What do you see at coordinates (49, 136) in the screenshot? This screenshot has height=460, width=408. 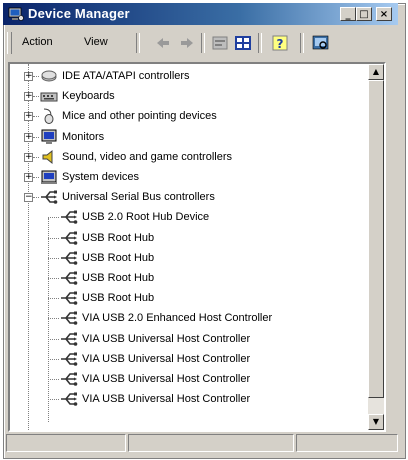 I see `monitor-icon` at bounding box center [49, 136].